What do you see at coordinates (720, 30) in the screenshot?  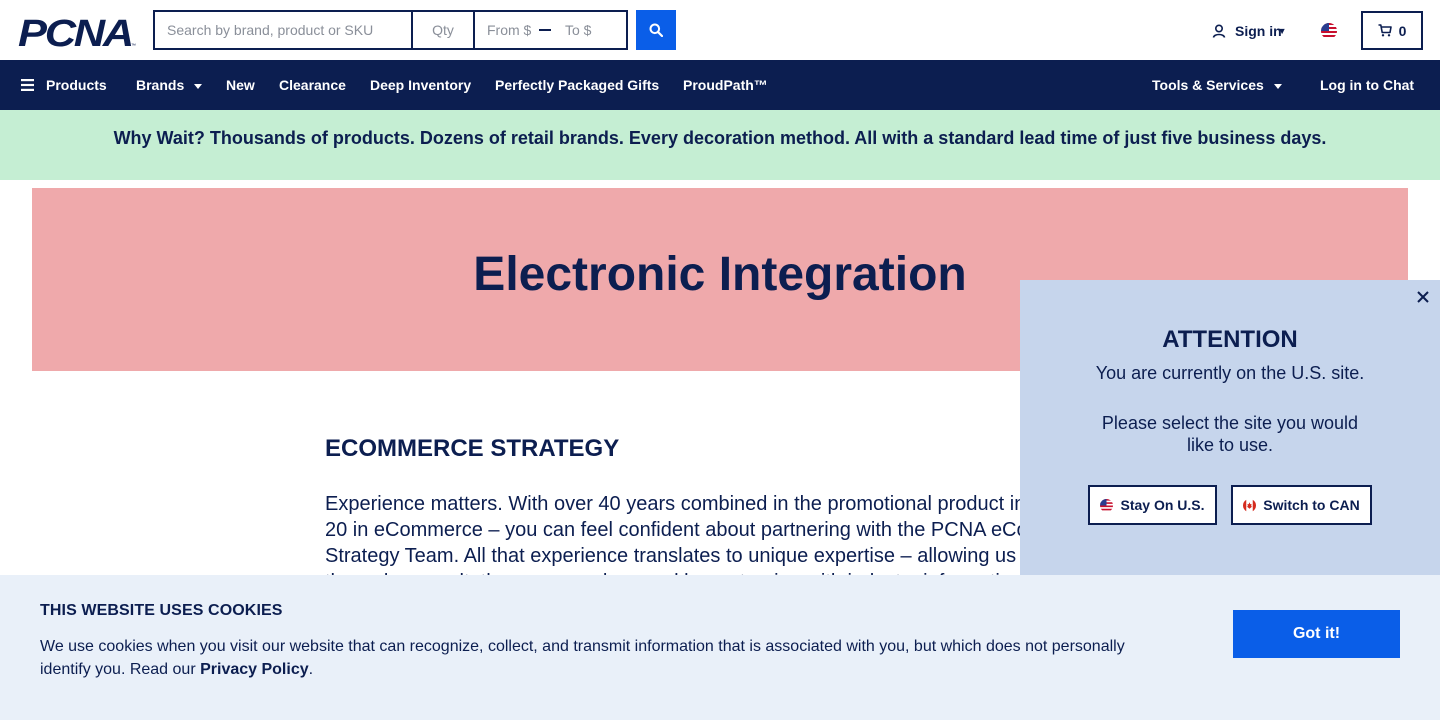 I see `top-header: PCNA ™ Sign in ▼` at bounding box center [720, 30].